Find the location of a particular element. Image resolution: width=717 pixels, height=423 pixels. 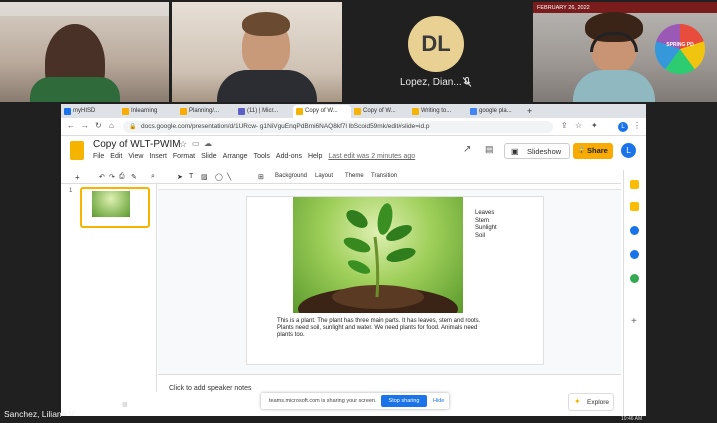

hide-banner-link: Hide is located at coordinates (438, 401).